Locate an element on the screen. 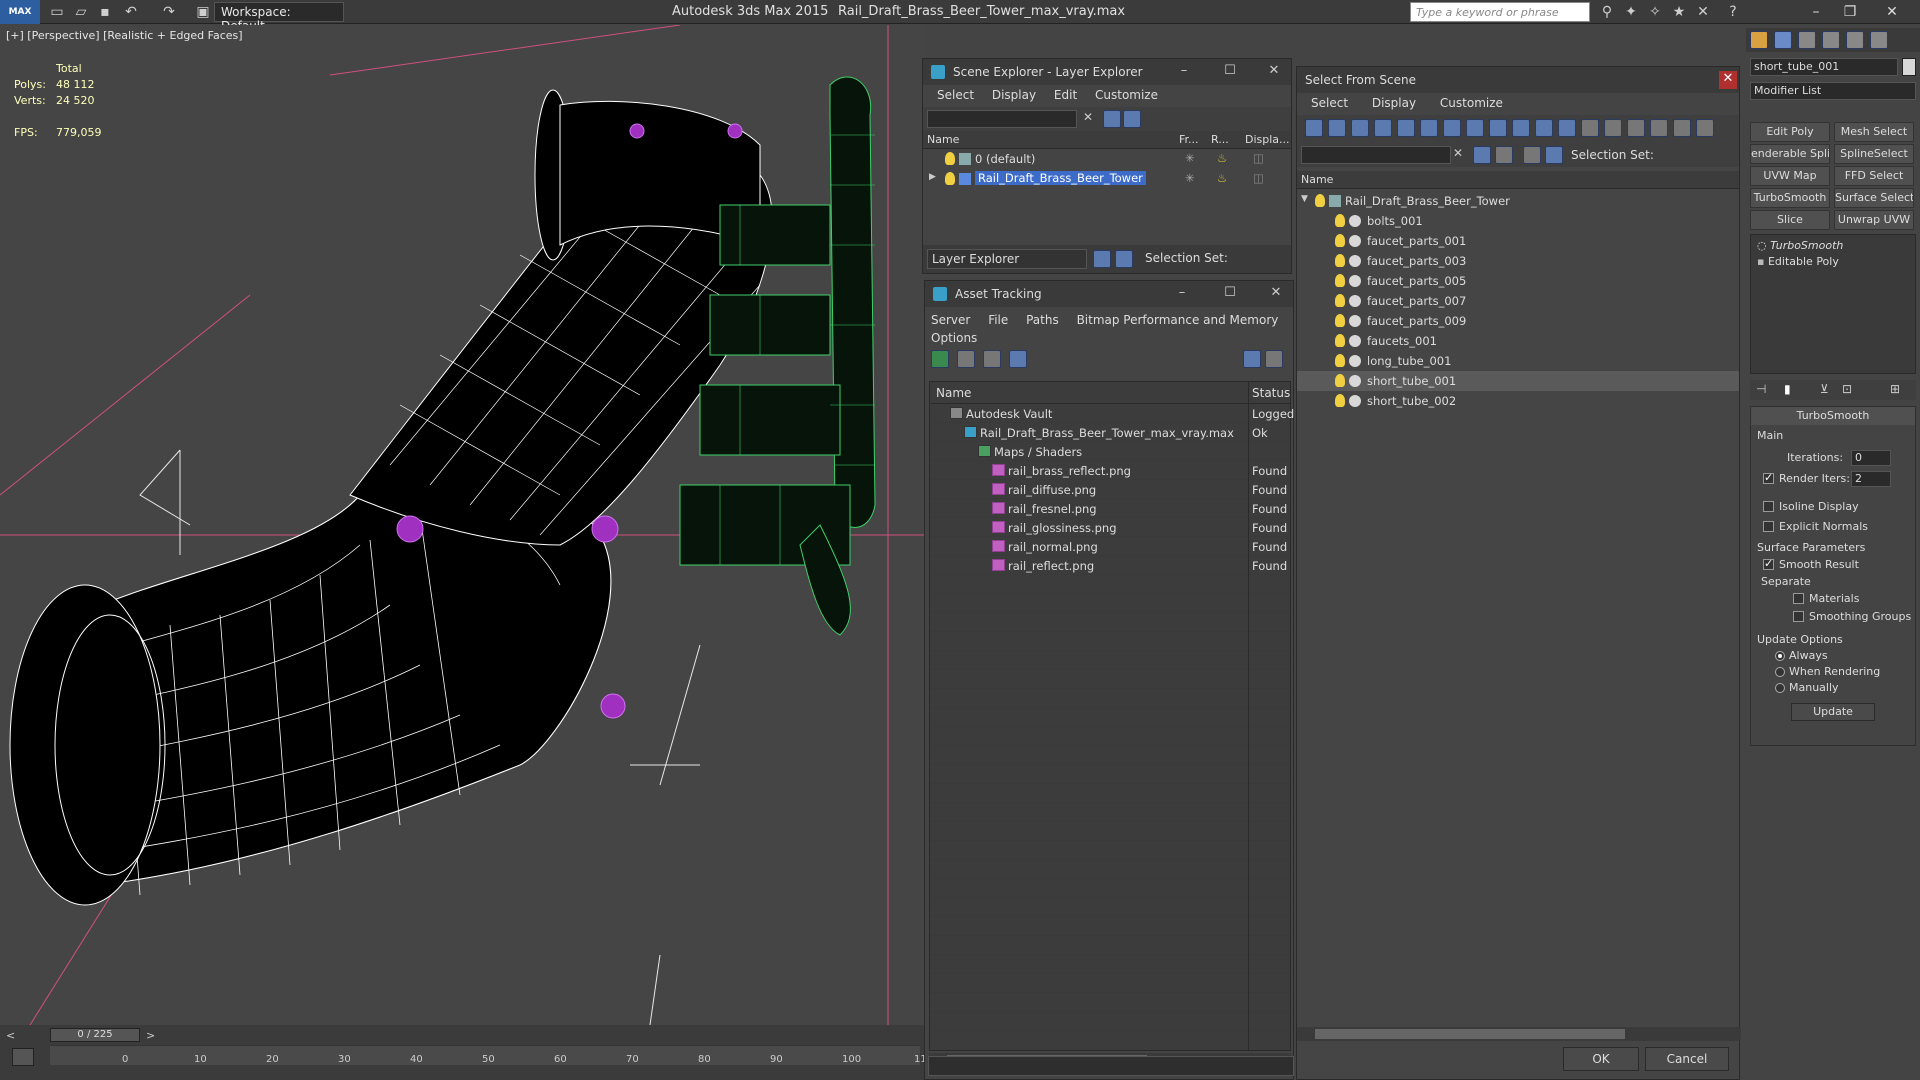  modifier-button: Edit Poly is located at coordinates (1790, 132).